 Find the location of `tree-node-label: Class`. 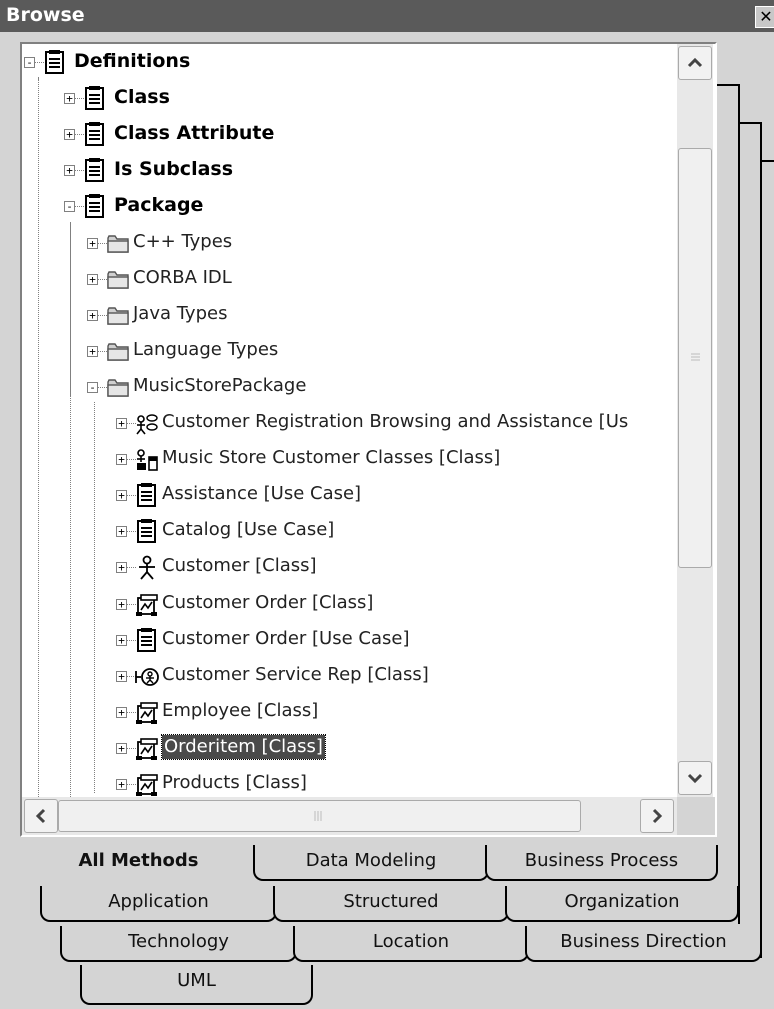

tree-node-label: Class is located at coordinates (142, 97).